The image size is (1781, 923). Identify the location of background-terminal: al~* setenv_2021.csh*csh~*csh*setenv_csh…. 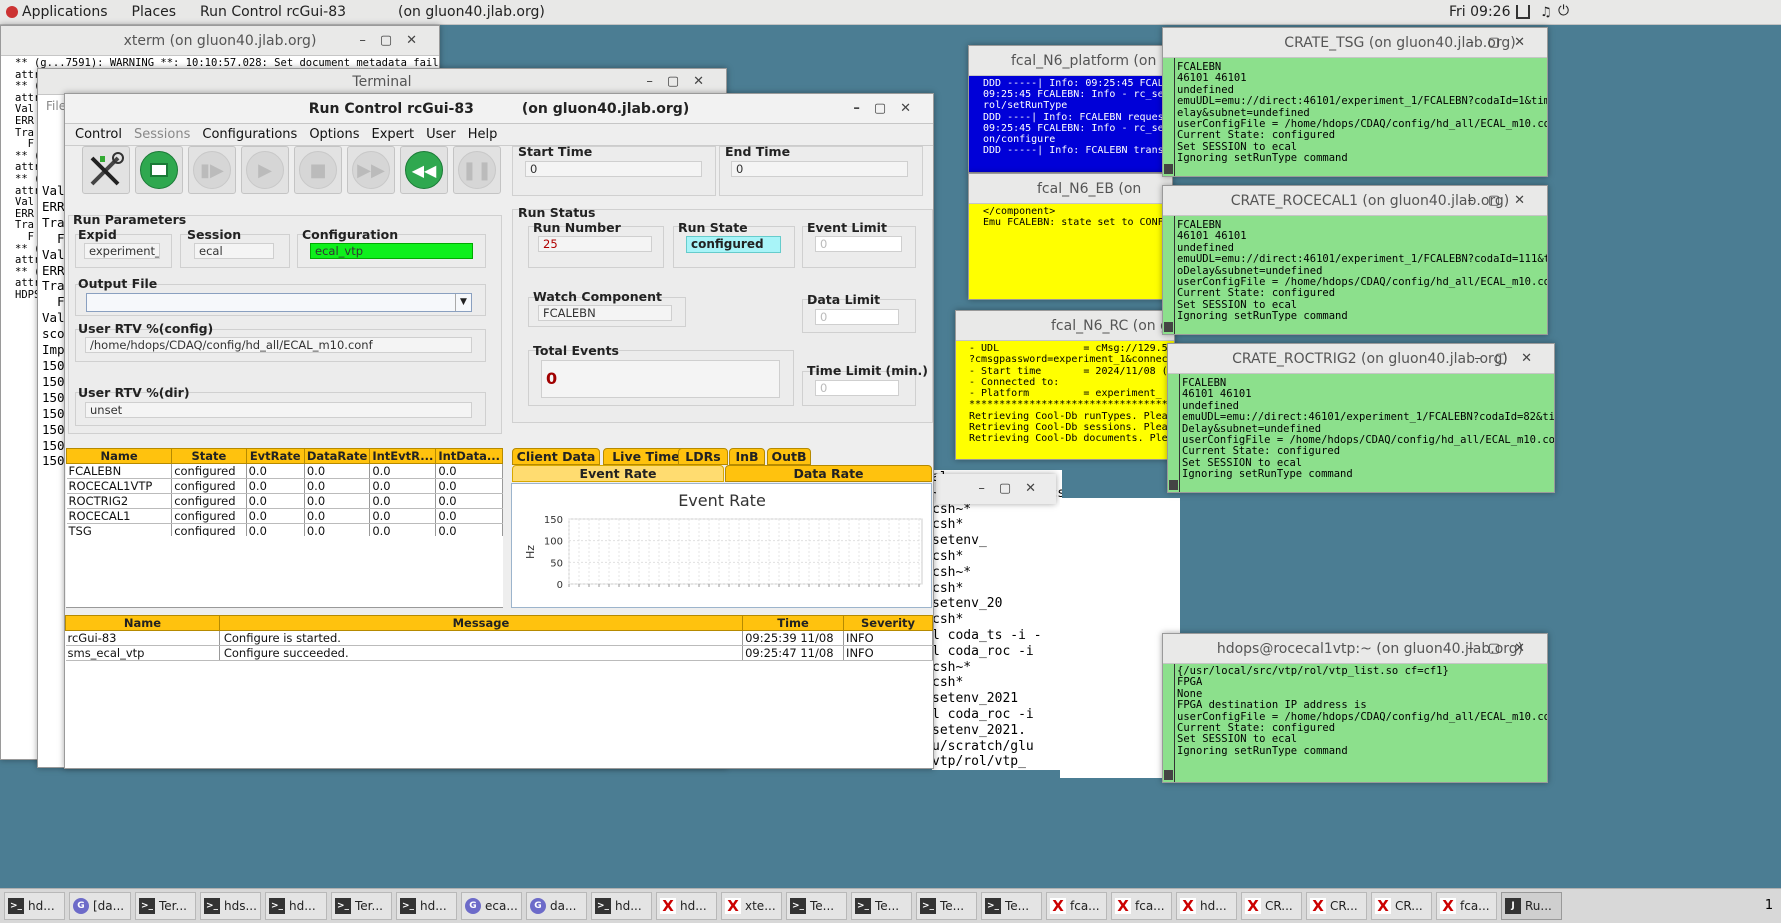
(997, 620).